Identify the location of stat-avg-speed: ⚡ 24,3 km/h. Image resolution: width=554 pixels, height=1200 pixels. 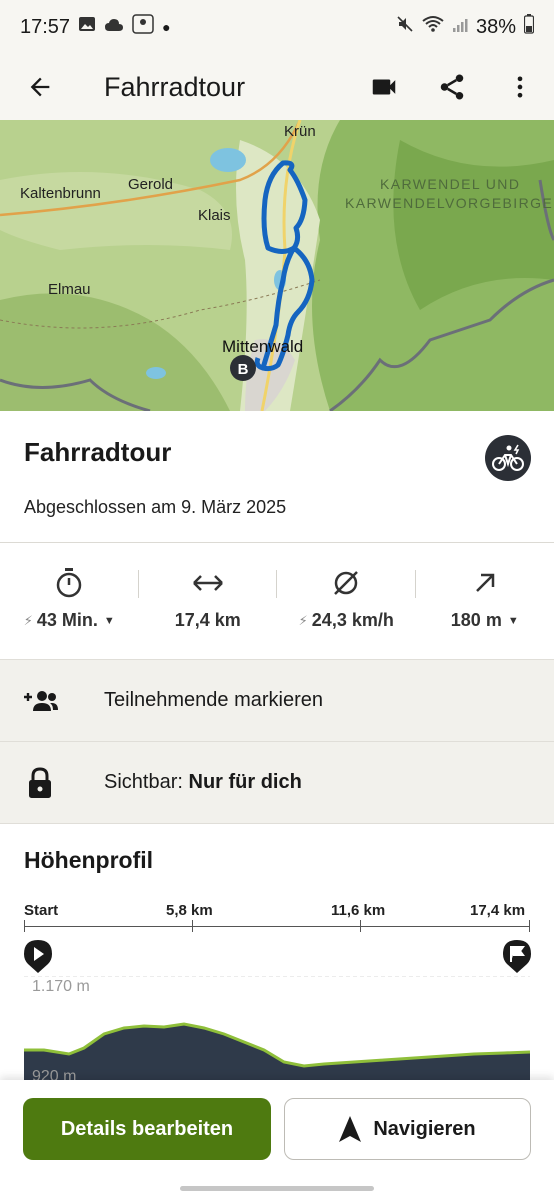
(346, 605).